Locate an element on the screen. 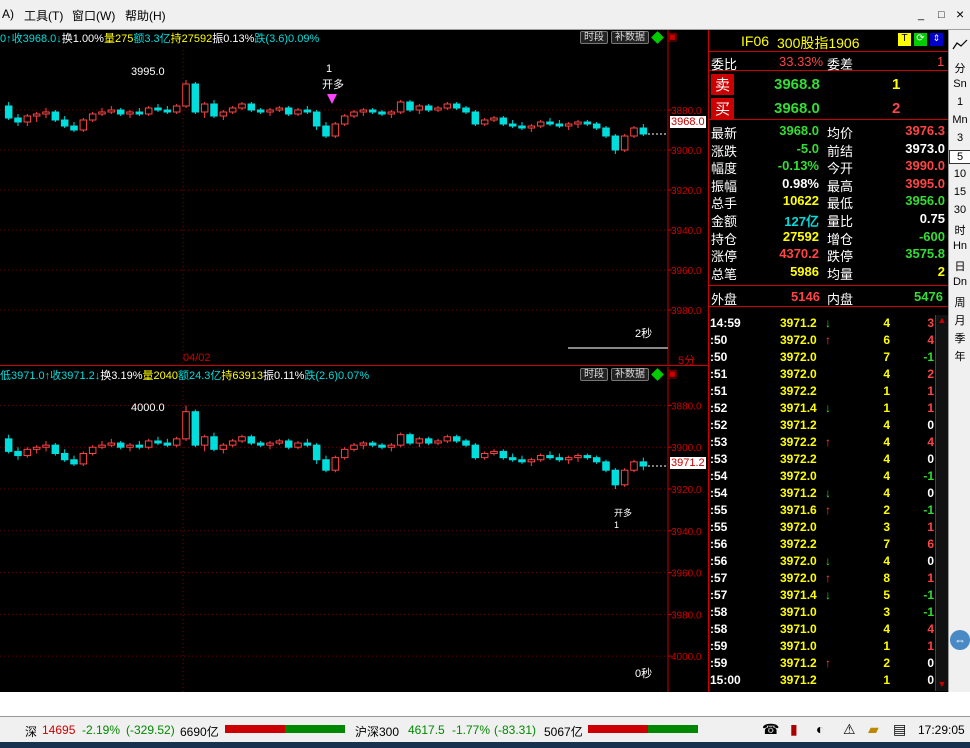  notebook-icon: ▰ is located at coordinates (873, 729).